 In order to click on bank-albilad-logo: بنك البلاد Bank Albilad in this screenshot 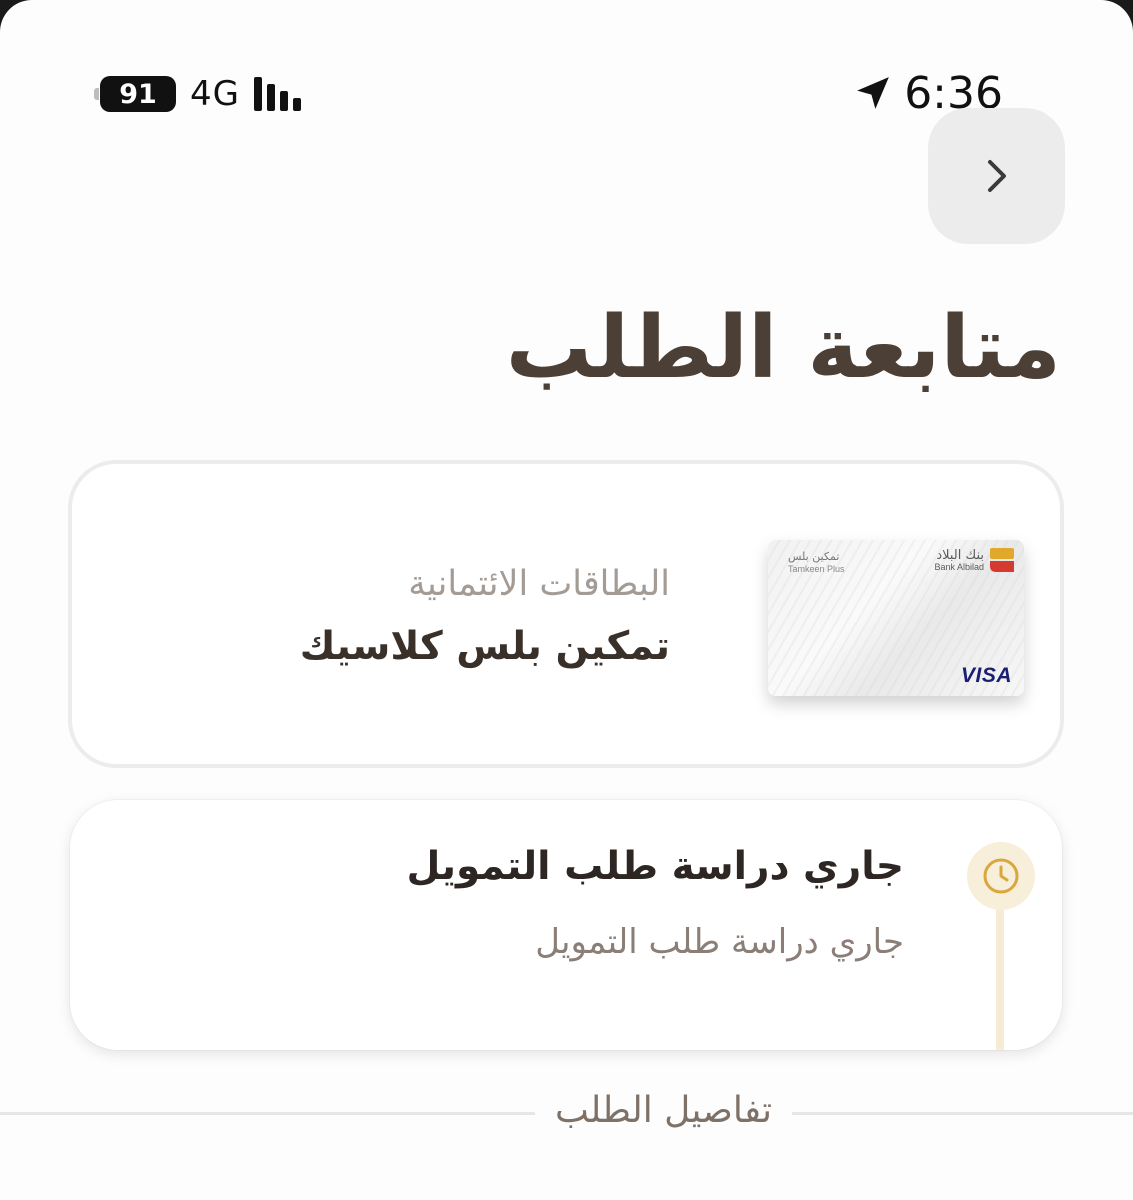, I will do `click(974, 560)`.